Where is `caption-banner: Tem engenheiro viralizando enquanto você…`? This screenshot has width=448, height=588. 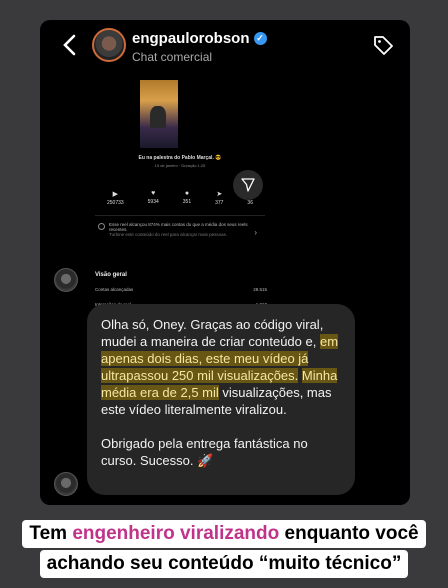 caption-banner: Tem engenheiro viralizando enquanto você… is located at coordinates (224, 551).